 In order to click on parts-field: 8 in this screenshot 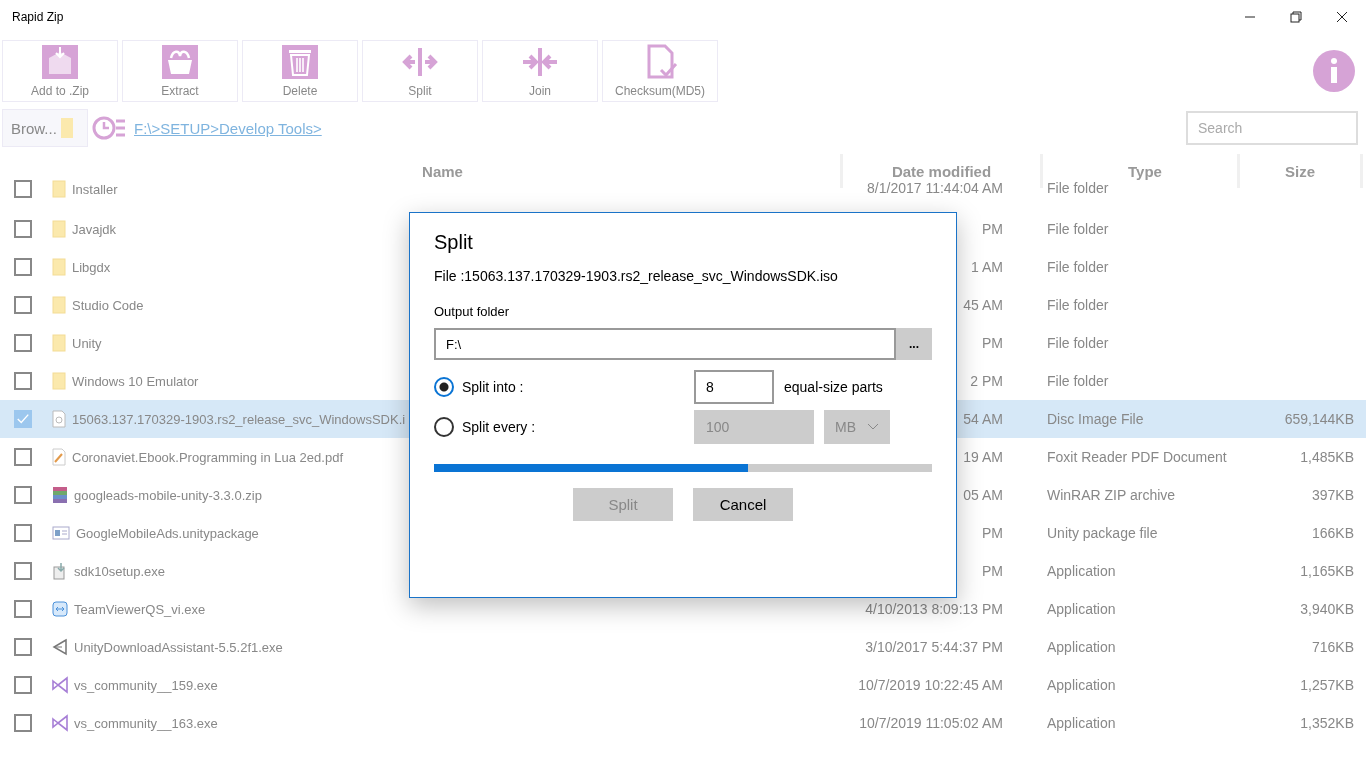, I will do `click(734, 387)`.